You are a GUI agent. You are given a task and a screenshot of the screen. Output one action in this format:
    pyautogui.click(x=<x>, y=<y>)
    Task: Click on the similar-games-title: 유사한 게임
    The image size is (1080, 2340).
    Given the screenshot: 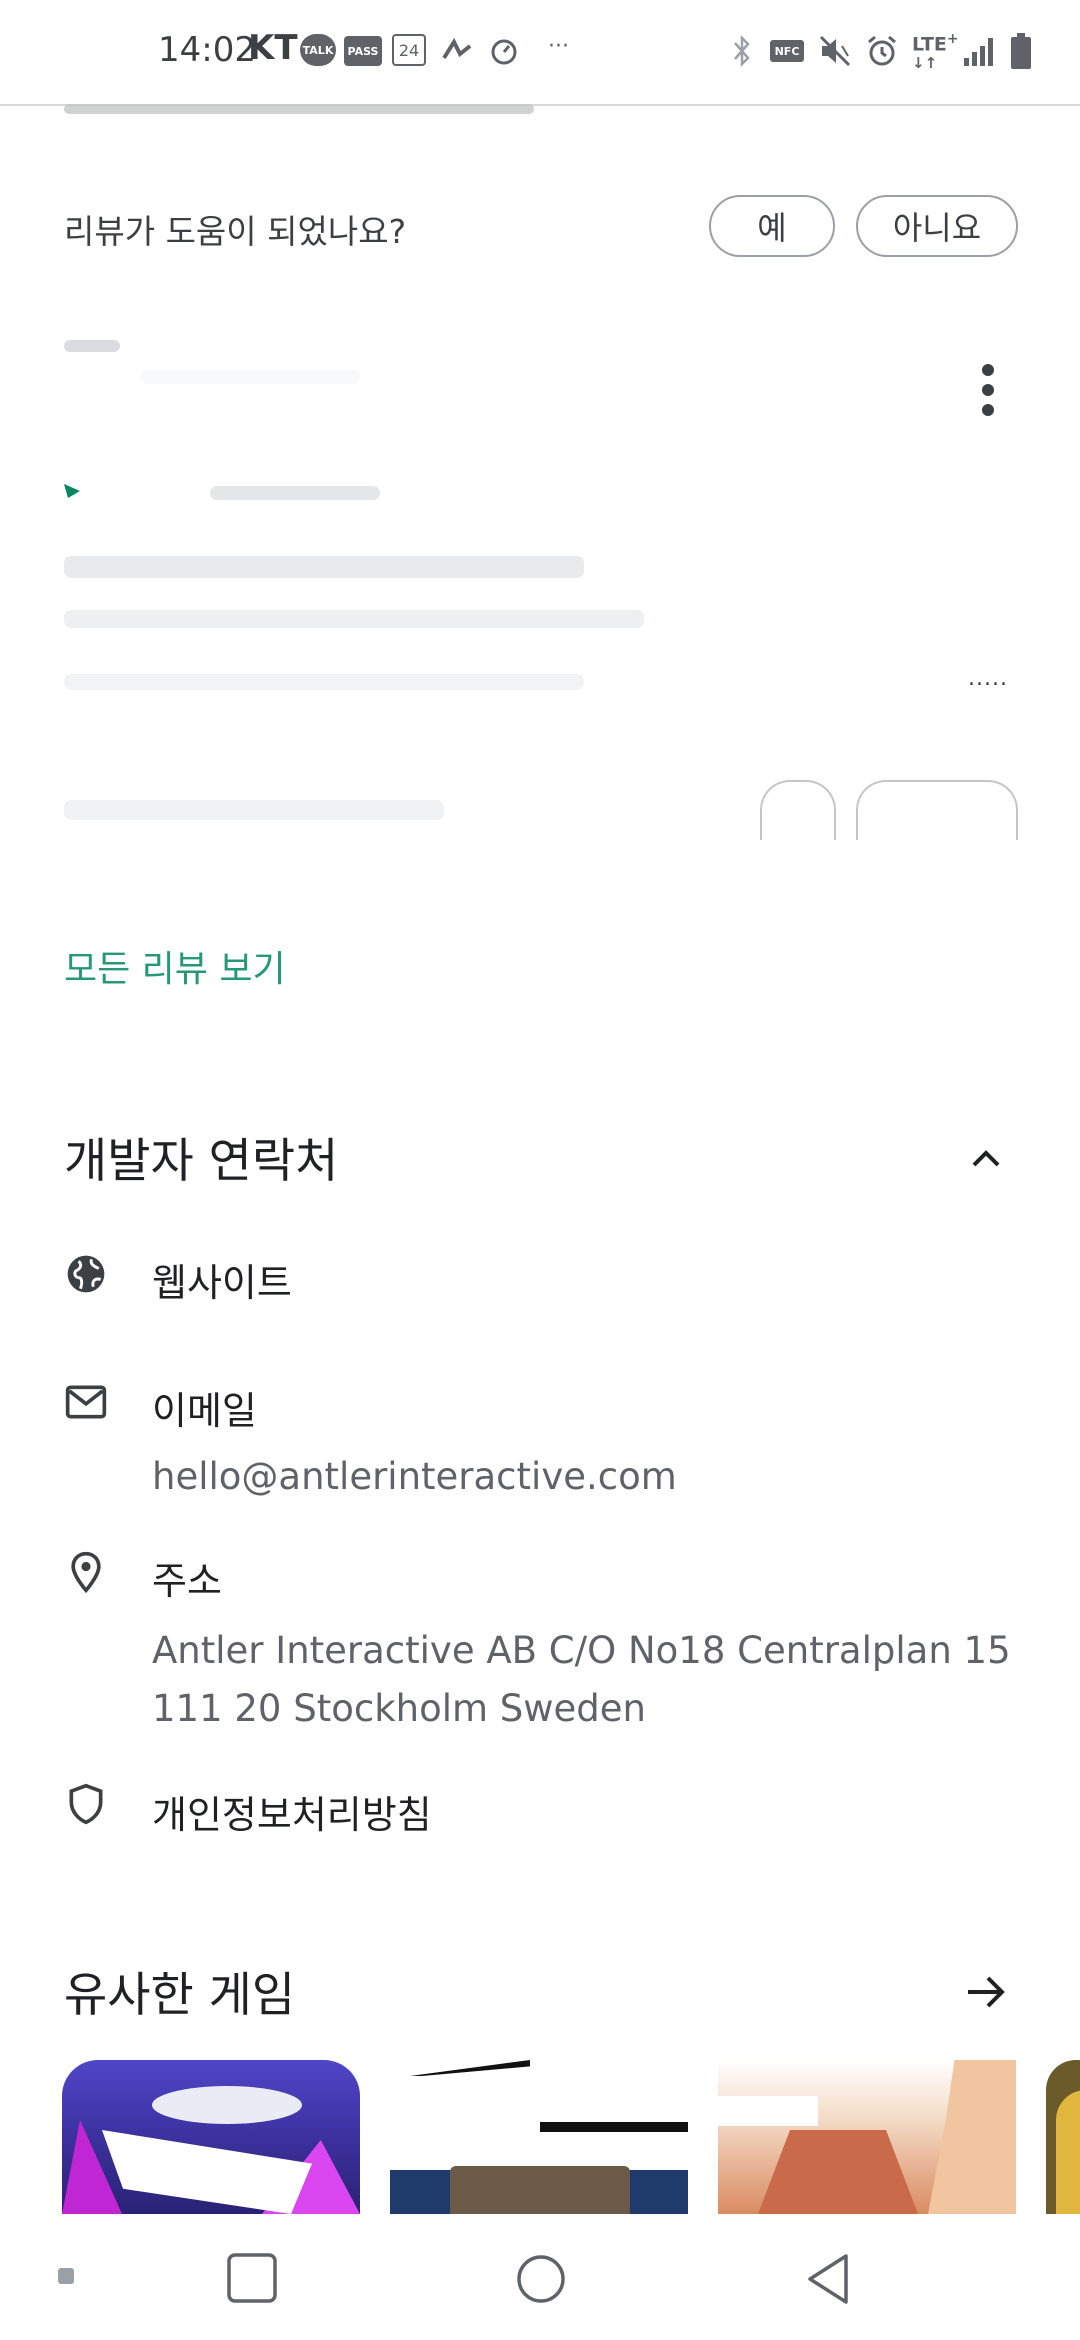 What is the action you would take?
    pyautogui.click(x=180, y=1995)
    